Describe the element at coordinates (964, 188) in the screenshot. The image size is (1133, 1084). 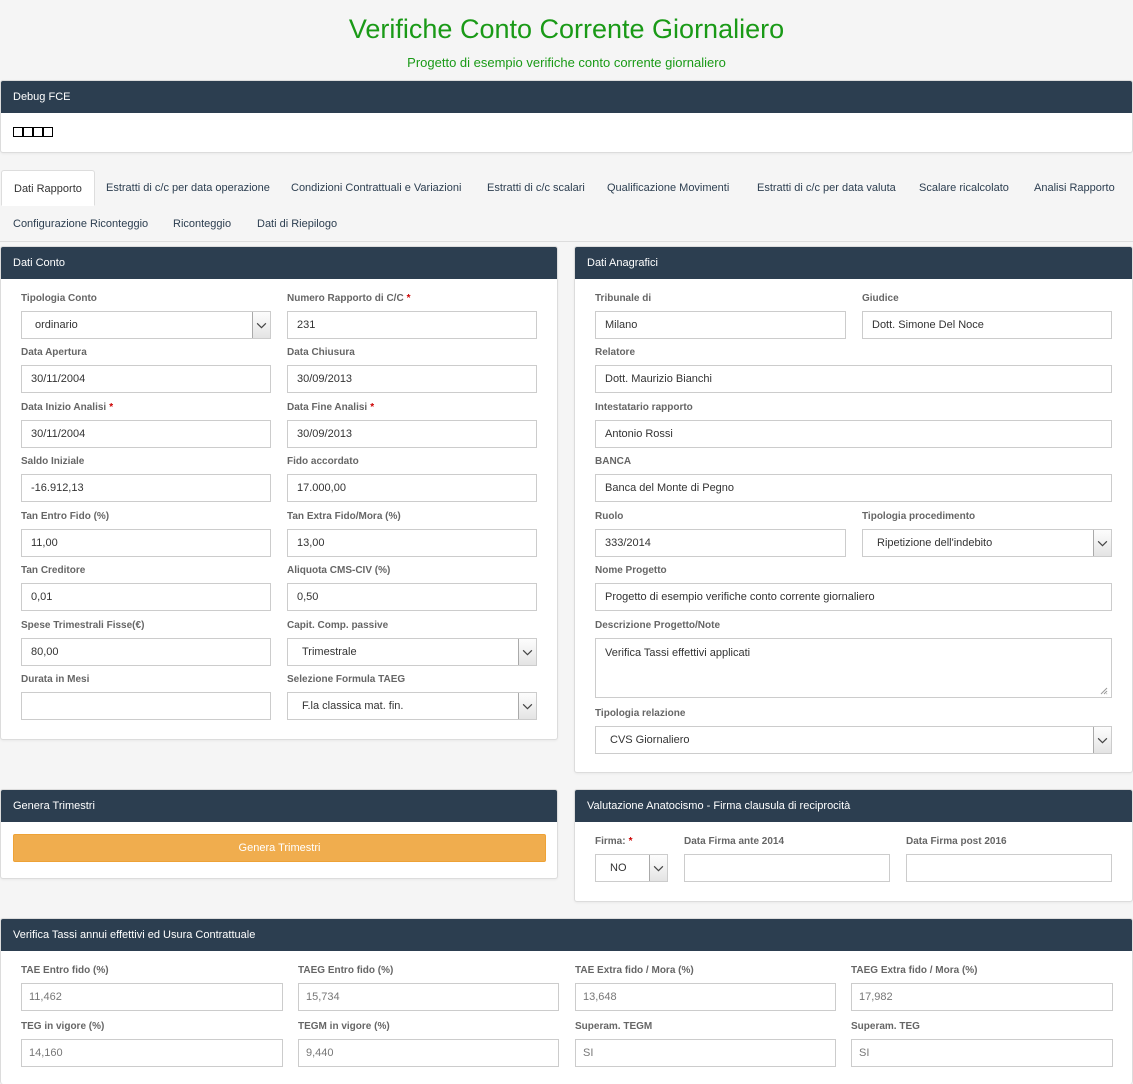
I see `tab-scalare-ricalcolato: Scalare ricalcolato` at that location.